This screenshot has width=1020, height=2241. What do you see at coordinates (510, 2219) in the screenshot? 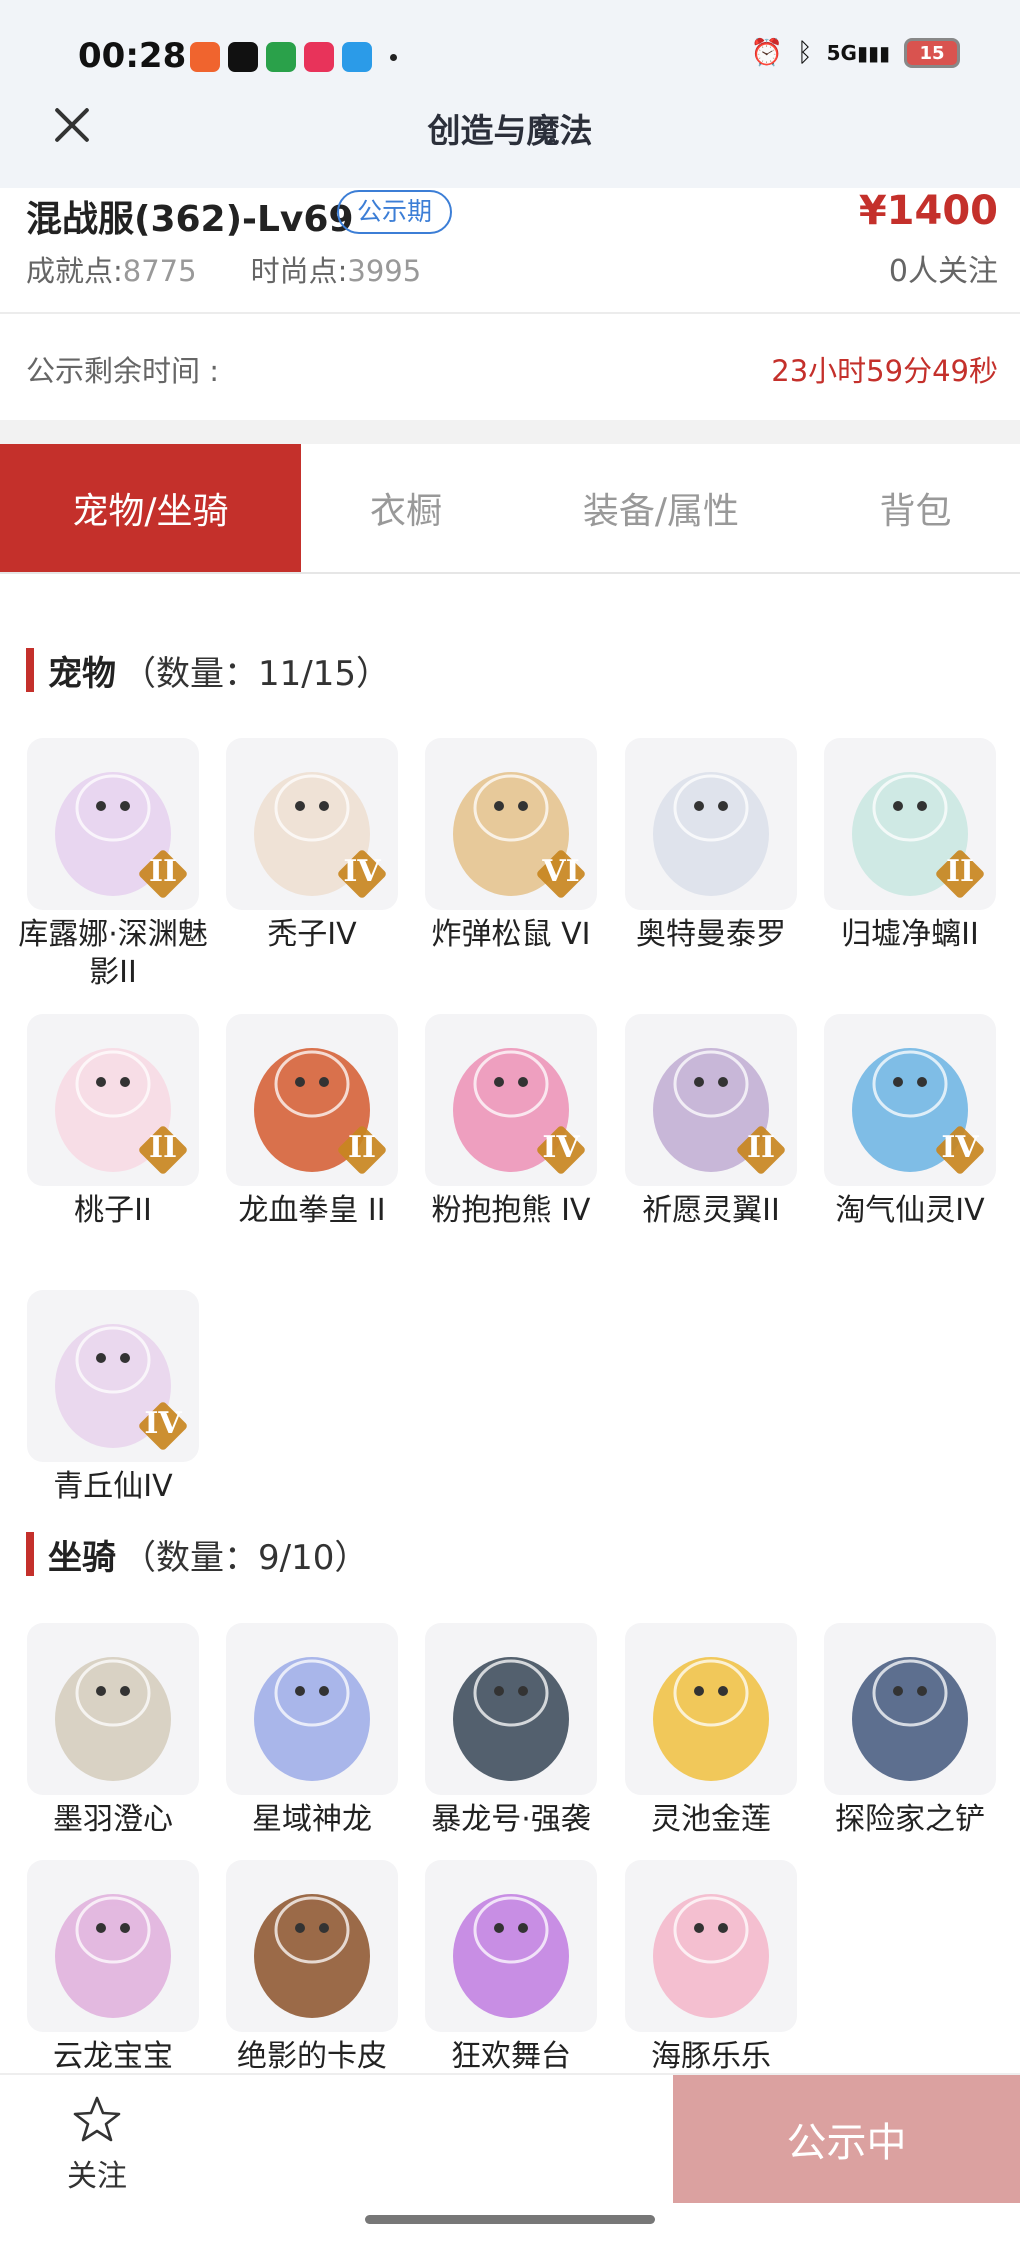
I see `home-indicator` at bounding box center [510, 2219].